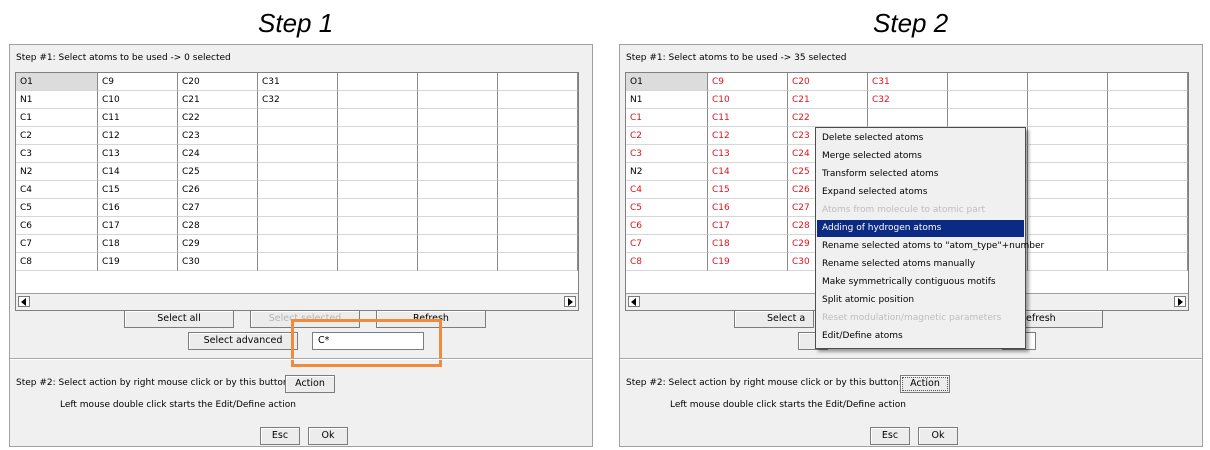  What do you see at coordinates (1063, 319) in the screenshot?
I see `refresh-button: efresh` at bounding box center [1063, 319].